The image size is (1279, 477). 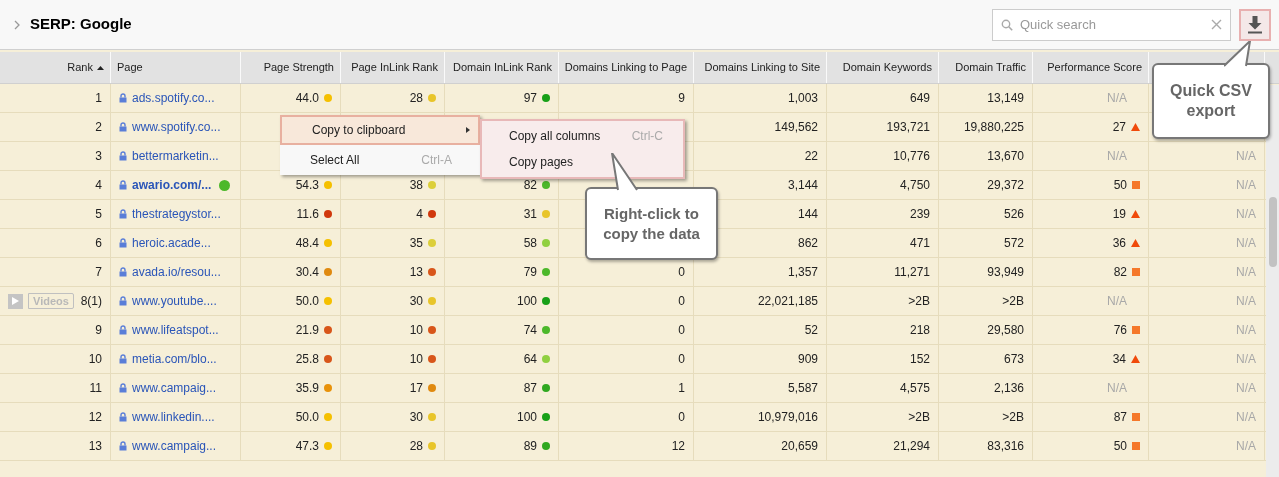 What do you see at coordinates (1272, 281) in the screenshot?
I see `scrollbar` at bounding box center [1272, 281].